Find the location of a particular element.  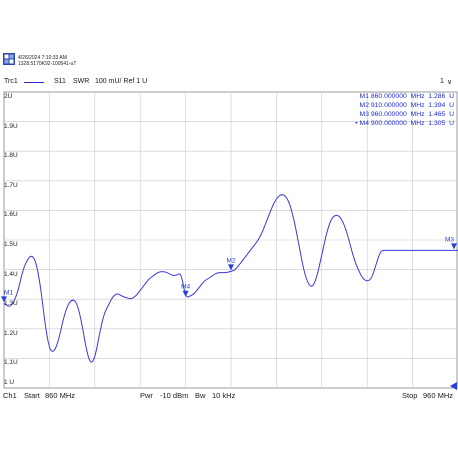

power-value: -10 dBm is located at coordinates (174, 395).